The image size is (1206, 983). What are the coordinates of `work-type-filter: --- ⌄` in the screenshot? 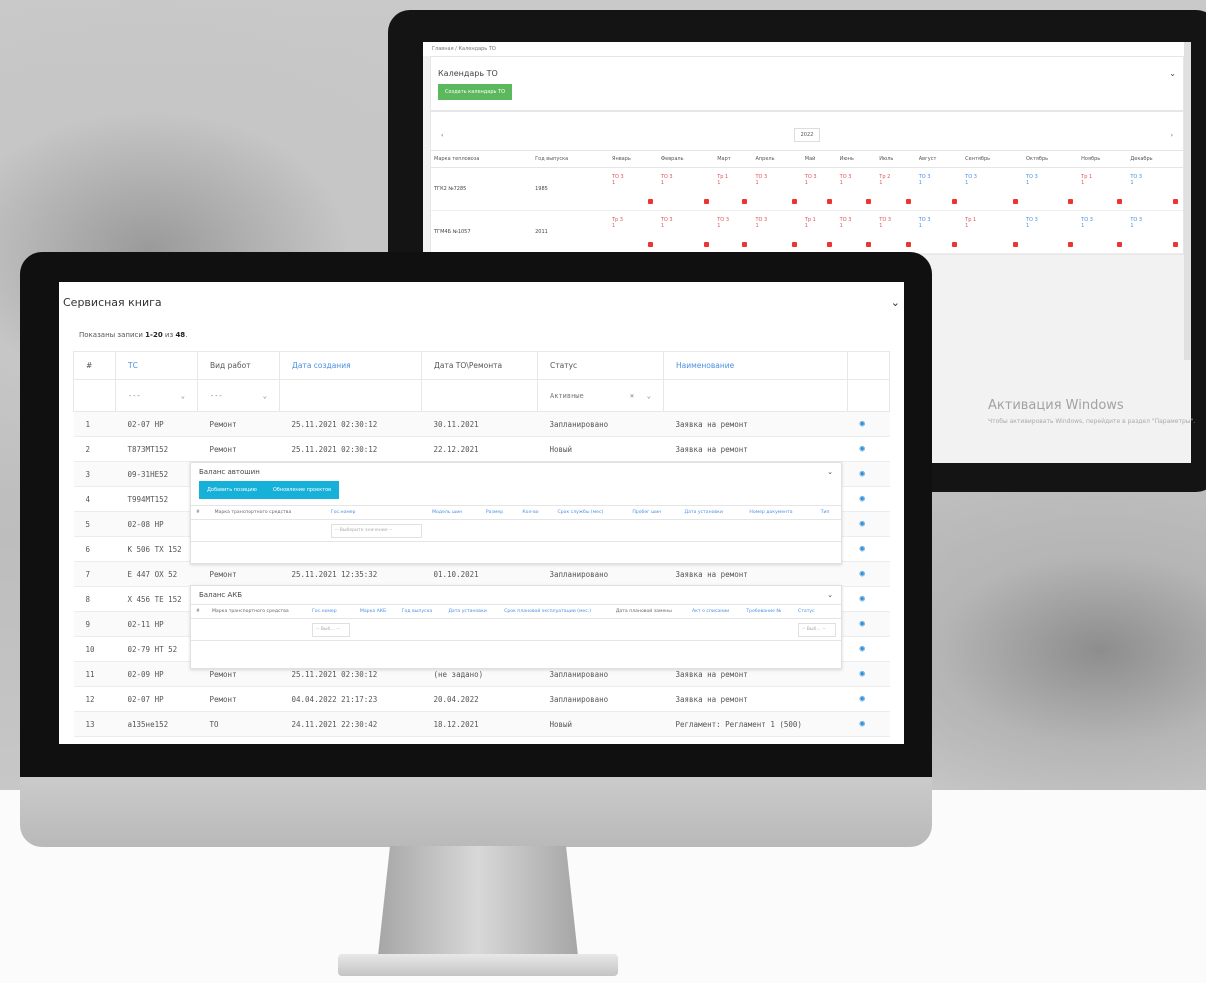 It's located at (238, 395).